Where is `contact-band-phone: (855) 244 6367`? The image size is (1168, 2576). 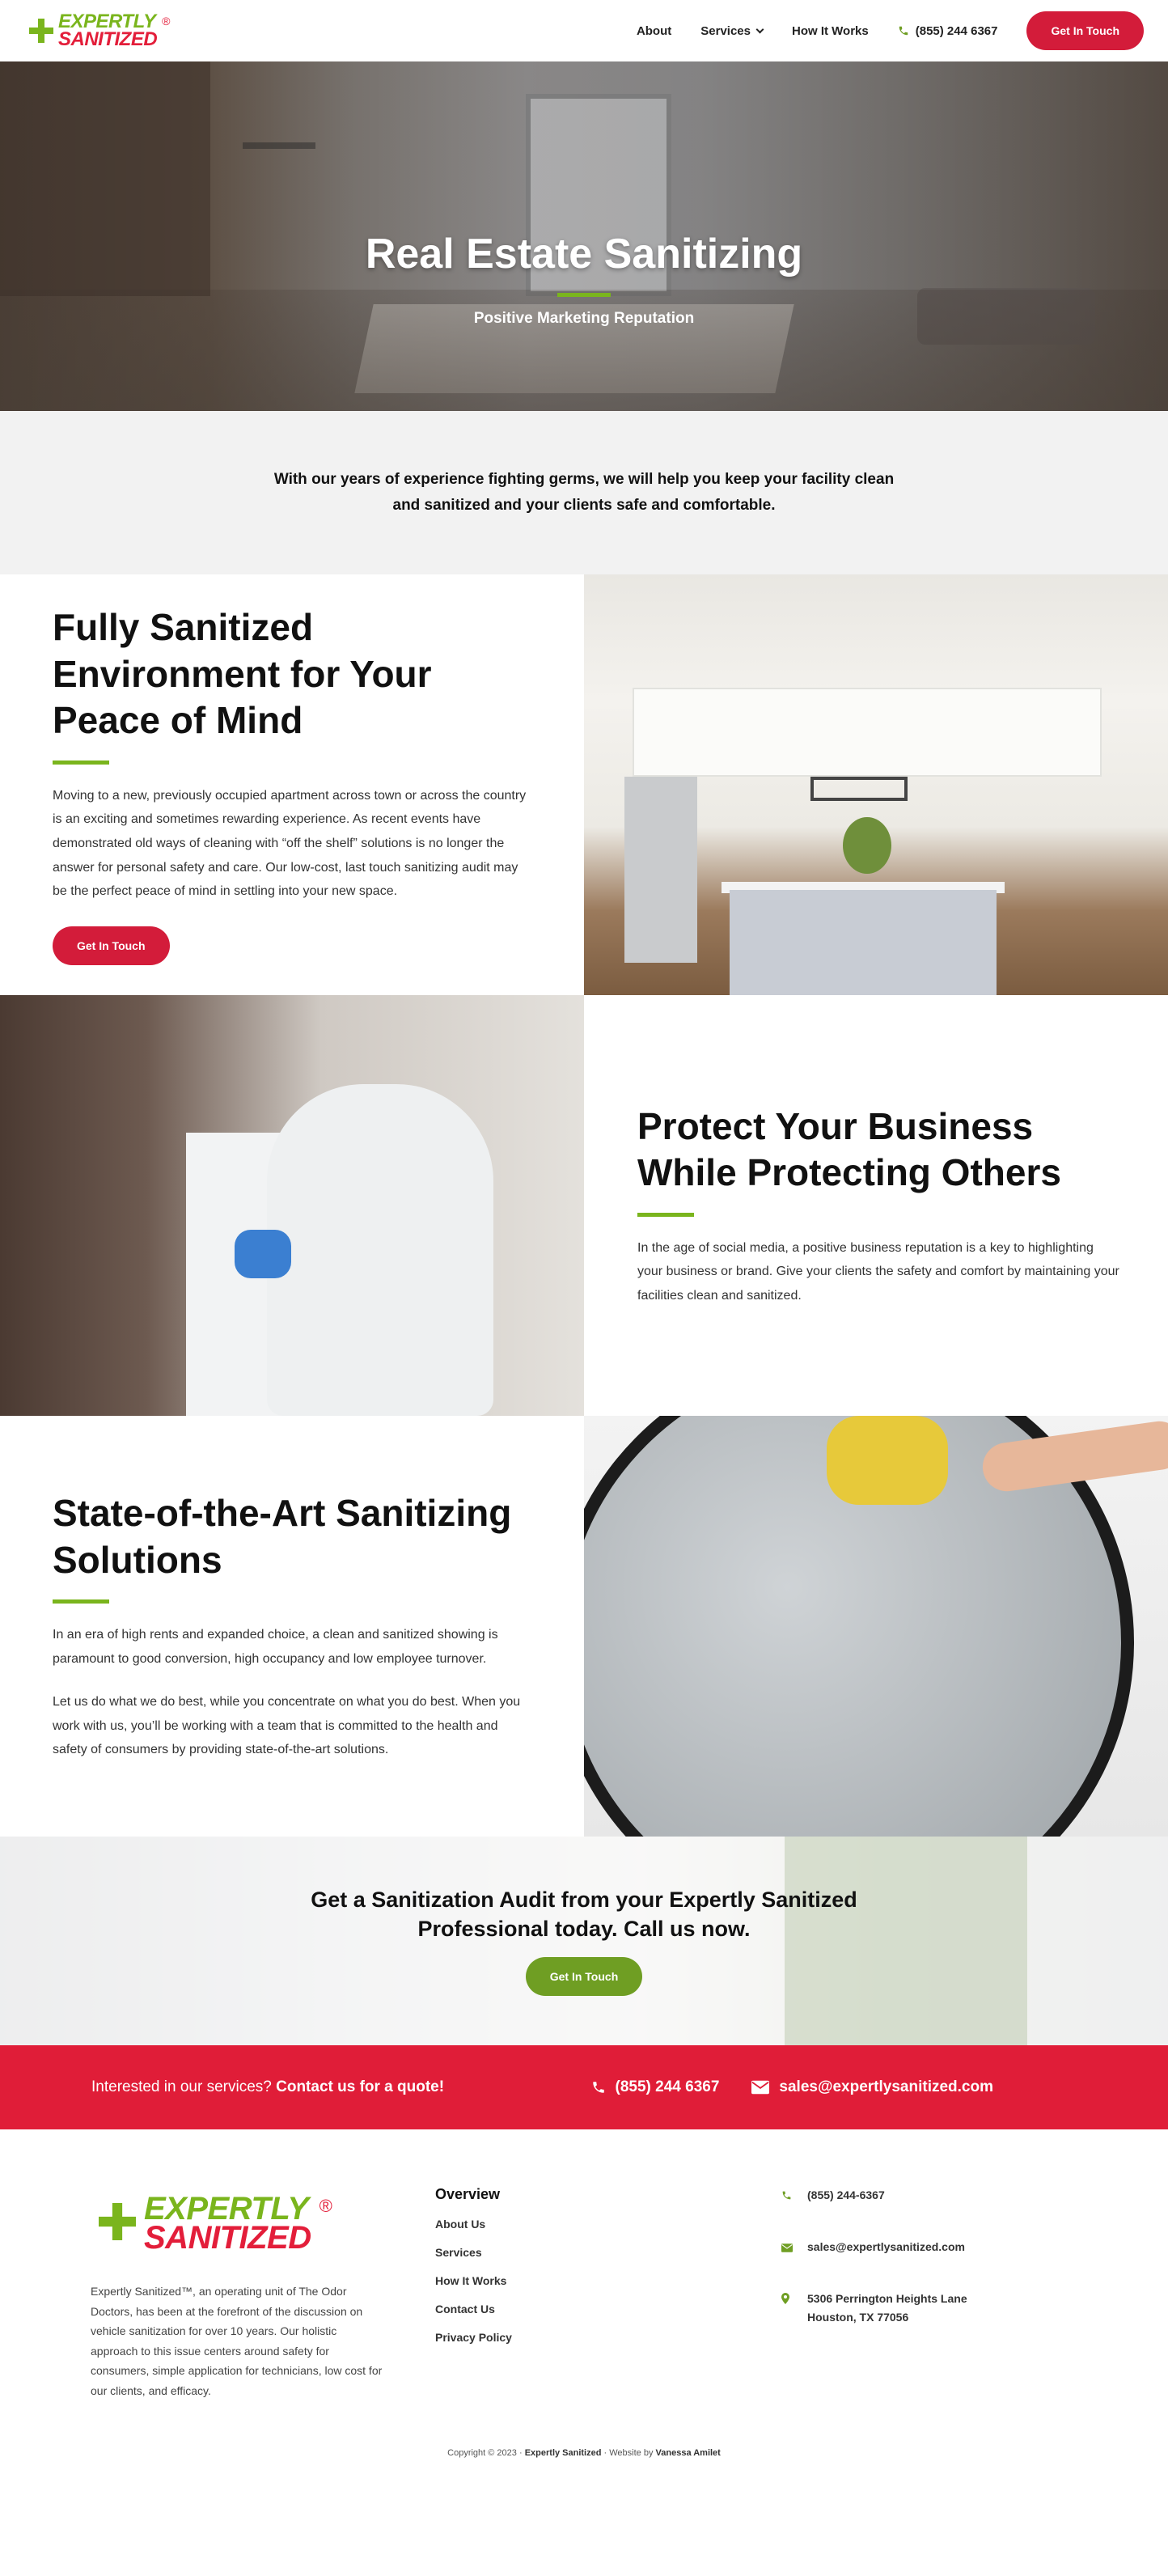 contact-band-phone: (855) 244 6367 is located at coordinates (655, 2087).